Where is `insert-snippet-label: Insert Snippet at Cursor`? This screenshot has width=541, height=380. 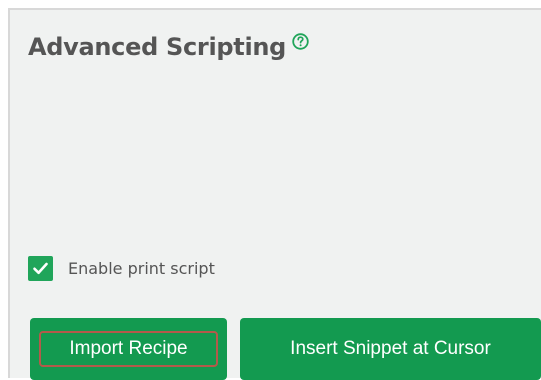 insert-snippet-label: Insert Snippet at Cursor is located at coordinates (390, 348).